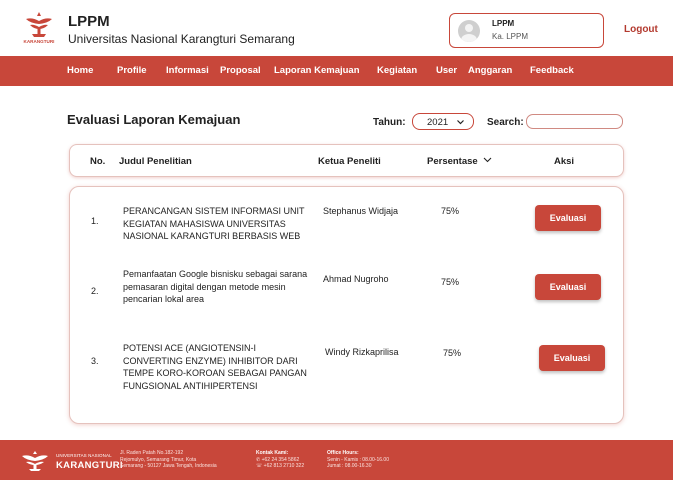 This screenshot has height=480, width=673. What do you see at coordinates (503, 23) in the screenshot?
I see `user-name: LPPM` at bounding box center [503, 23].